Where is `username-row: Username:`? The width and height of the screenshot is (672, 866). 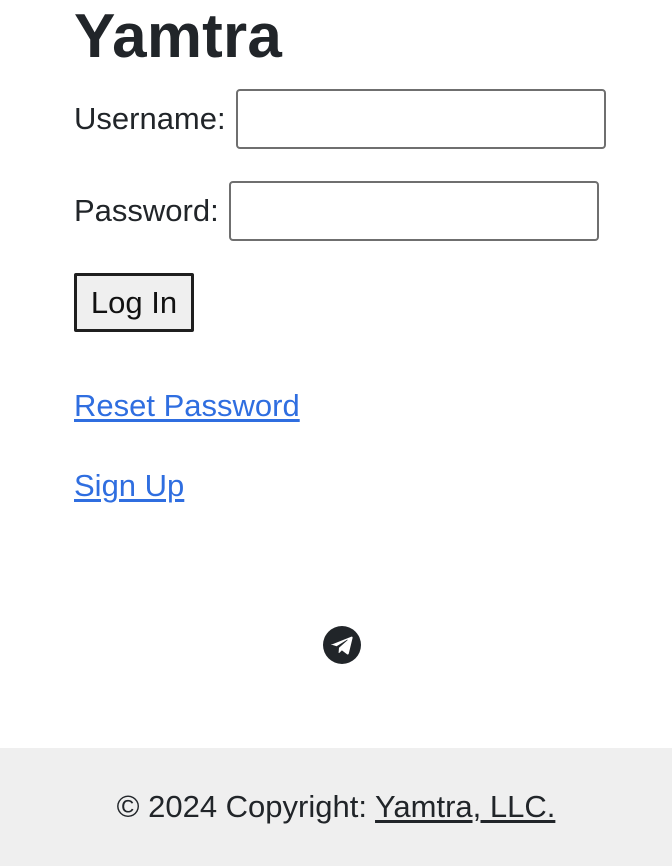 username-row: Username: is located at coordinates (340, 119).